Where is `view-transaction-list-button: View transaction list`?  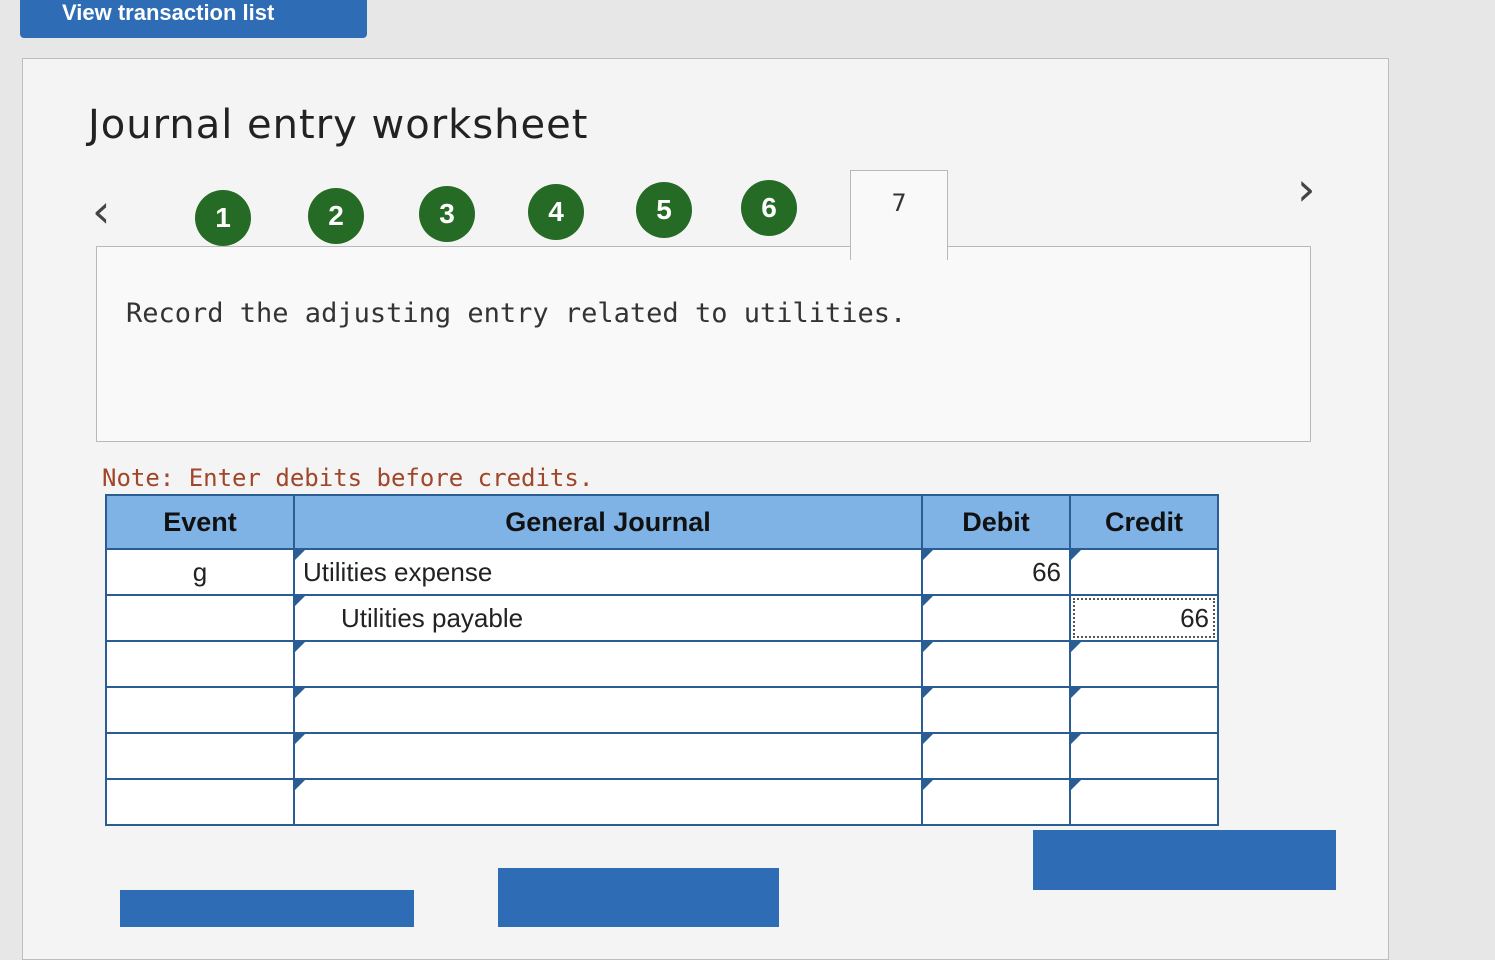
view-transaction-list-button: View transaction list is located at coordinates (193, 19).